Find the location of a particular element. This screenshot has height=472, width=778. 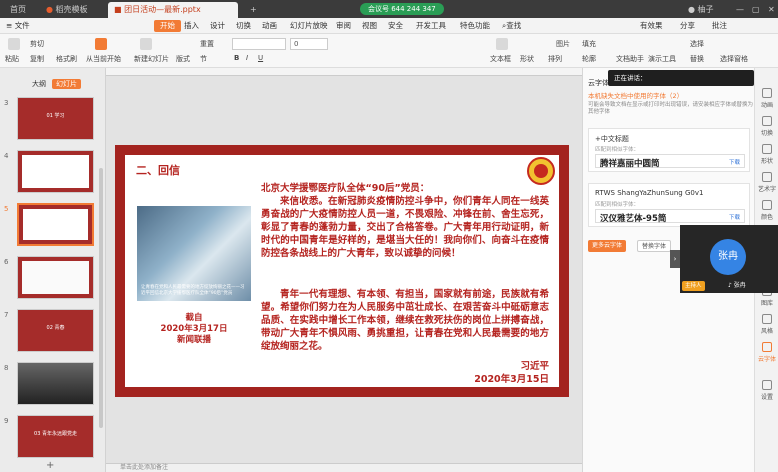

font-card-name: RTWS ShangYaZhunSung G0v1 is located at coordinates (649, 193).